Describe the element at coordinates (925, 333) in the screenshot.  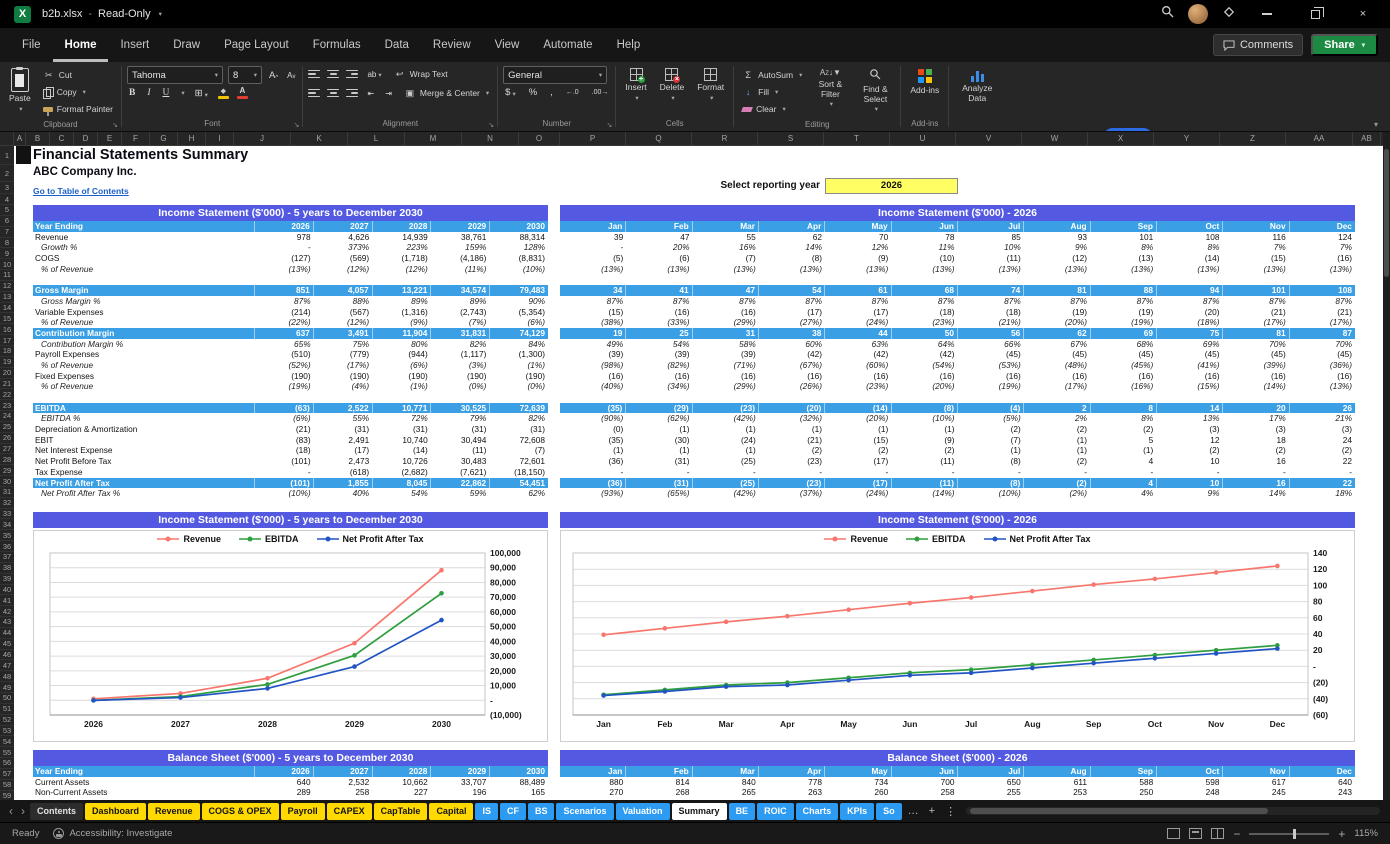
I see `cell: 50` at that location.